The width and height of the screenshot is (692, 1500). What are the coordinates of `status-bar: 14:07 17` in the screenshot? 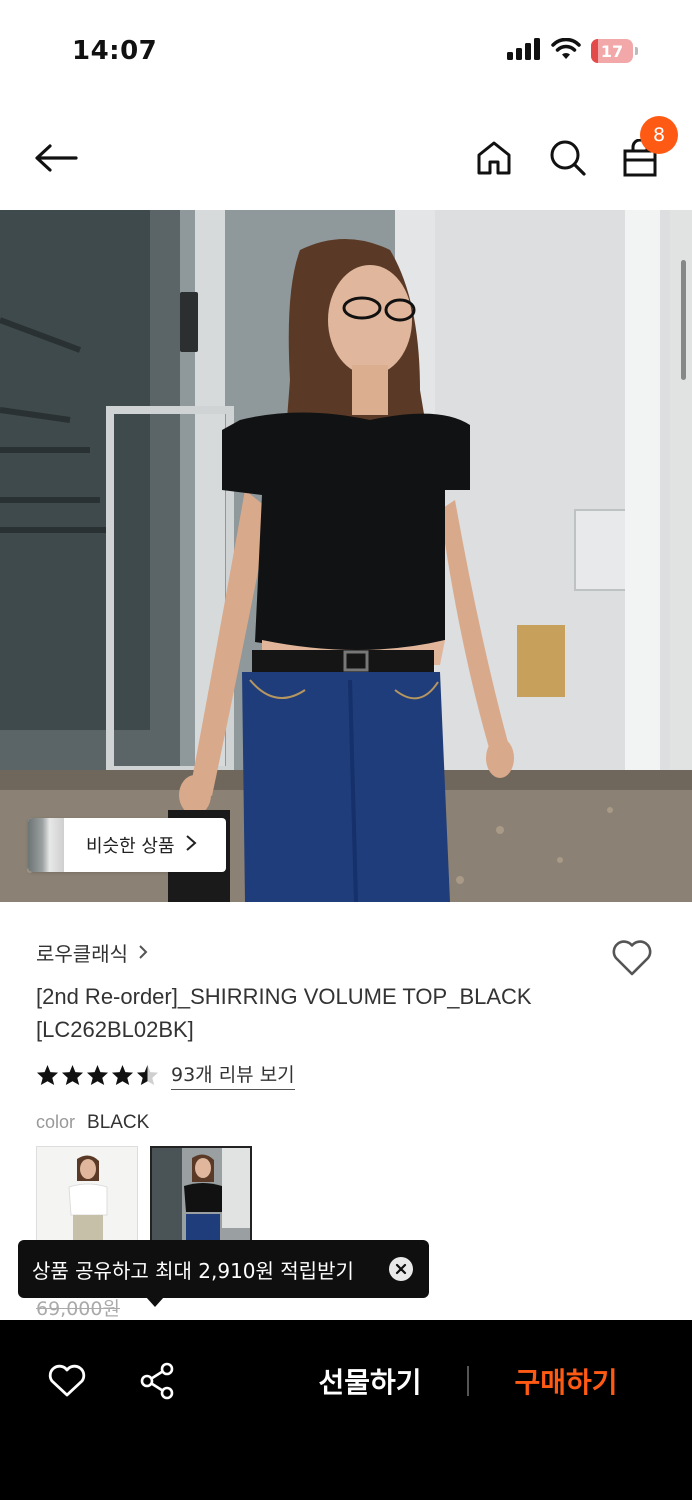 It's located at (346, 50).